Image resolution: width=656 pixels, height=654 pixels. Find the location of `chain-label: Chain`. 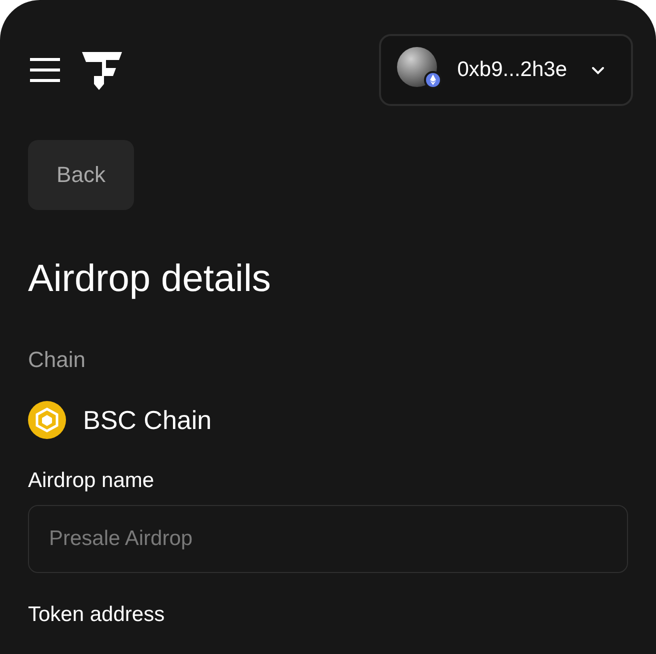

chain-label: Chain is located at coordinates (57, 360).